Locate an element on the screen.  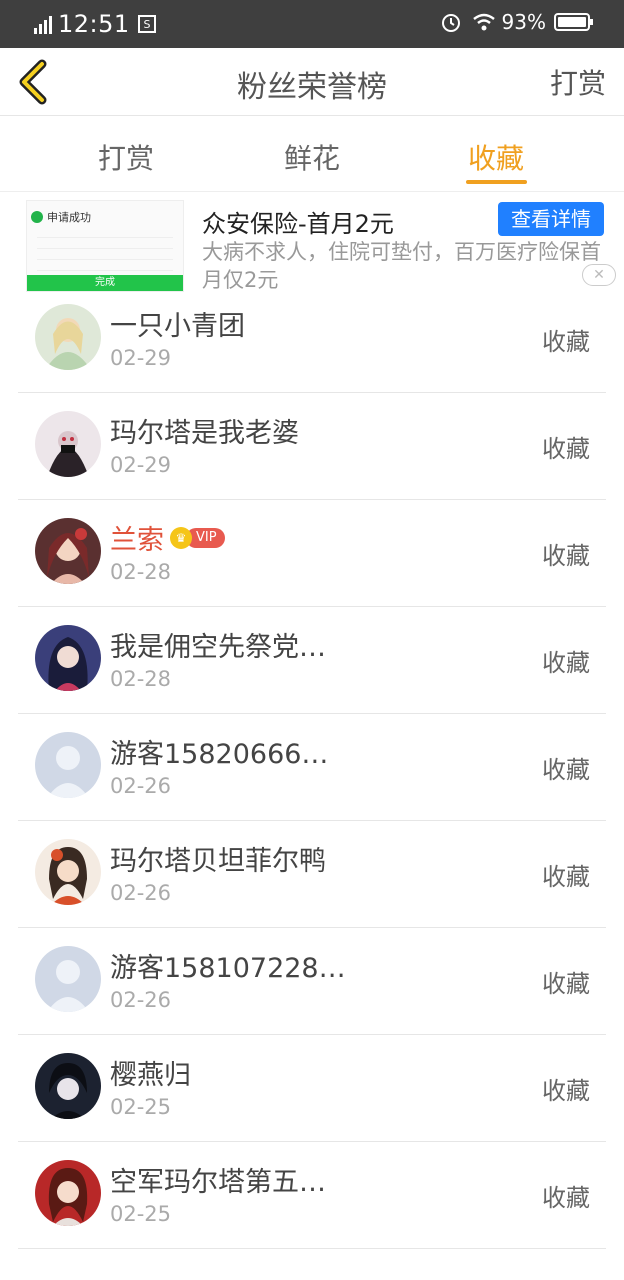
vip-badge: ♛ VIP is located at coordinates (197, 537).